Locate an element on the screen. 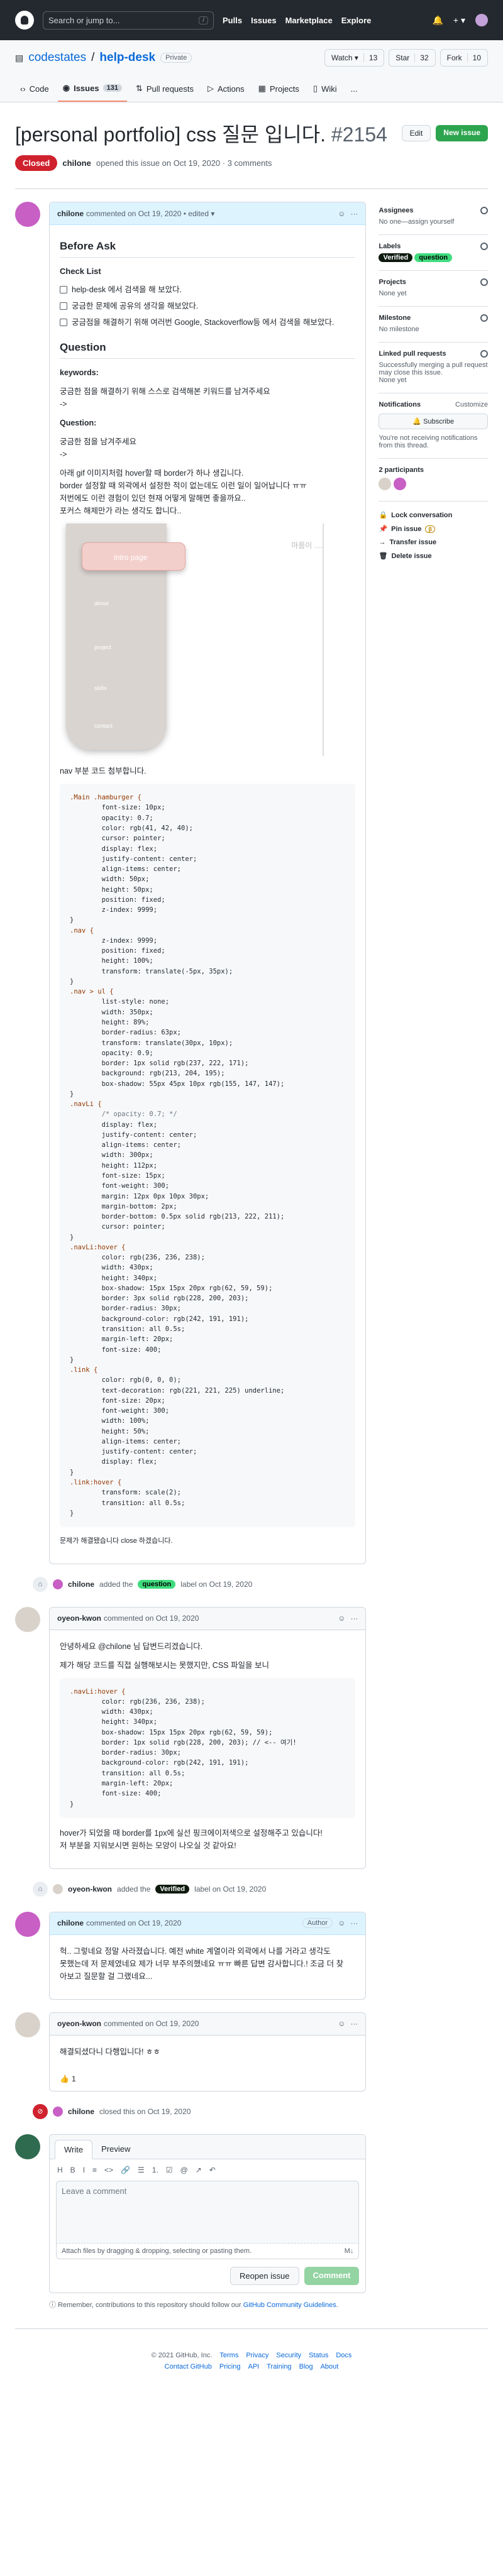  customize-link: Customize is located at coordinates (471, 404).